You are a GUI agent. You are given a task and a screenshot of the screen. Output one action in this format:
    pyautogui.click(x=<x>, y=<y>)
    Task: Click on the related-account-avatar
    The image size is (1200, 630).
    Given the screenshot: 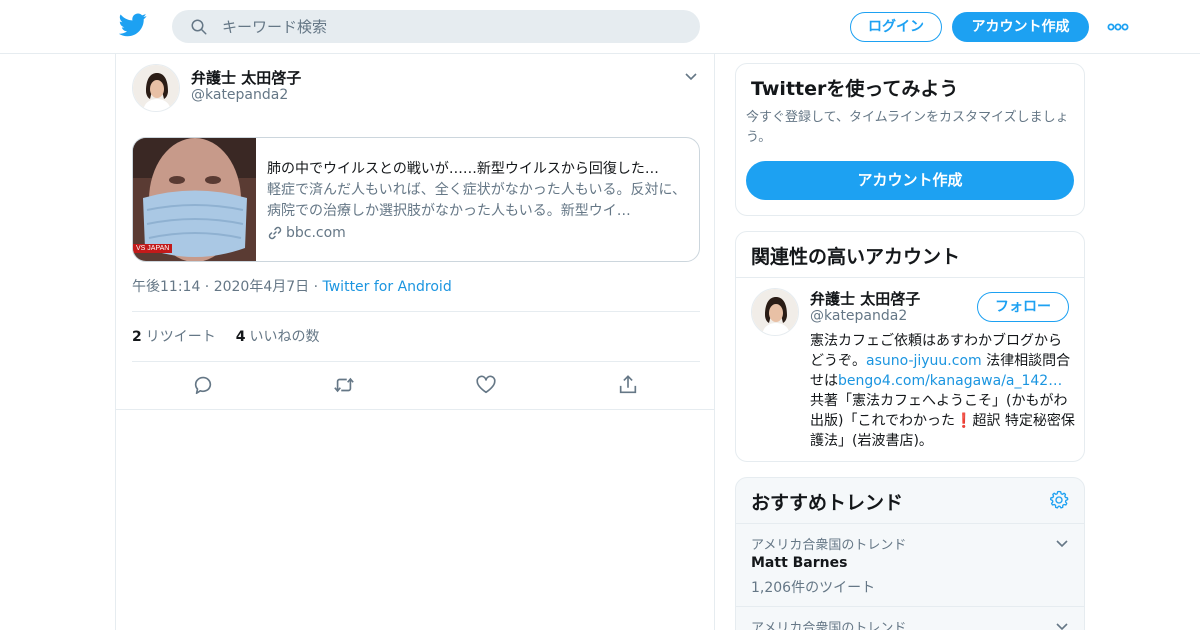 What is the action you would take?
    pyautogui.click(x=775, y=312)
    